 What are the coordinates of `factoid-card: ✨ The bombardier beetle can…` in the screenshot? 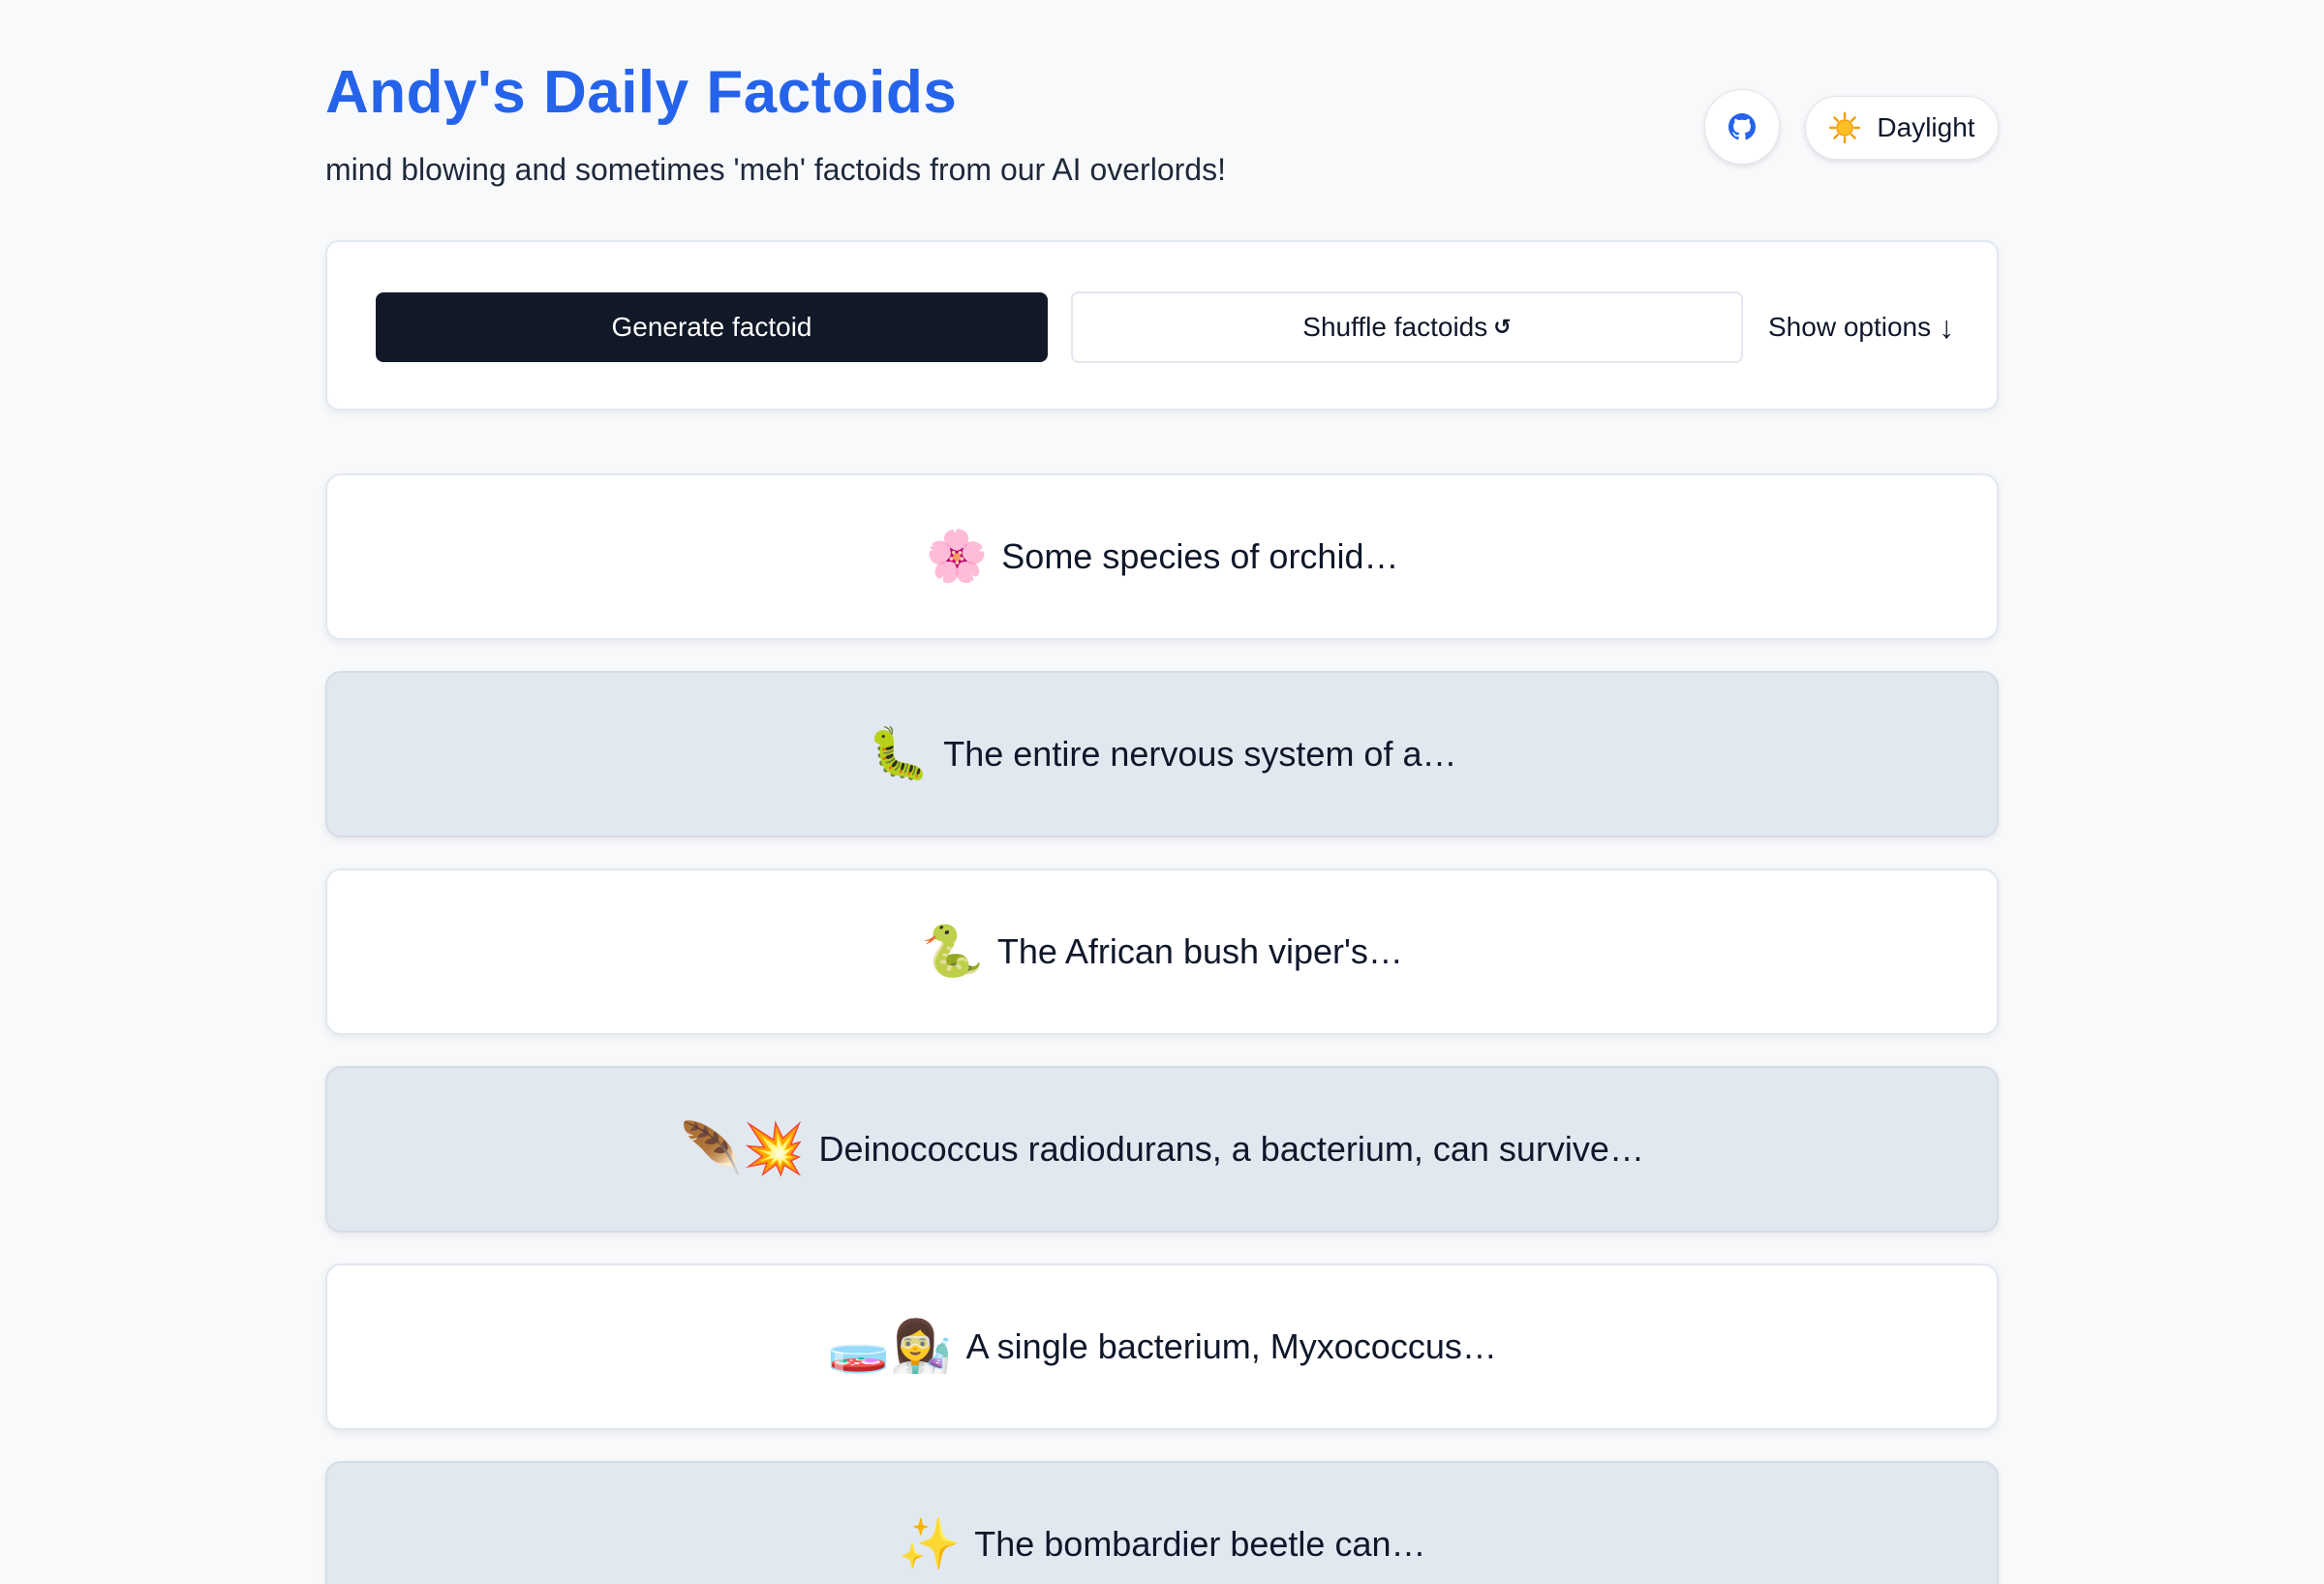 It's located at (1162, 1523).